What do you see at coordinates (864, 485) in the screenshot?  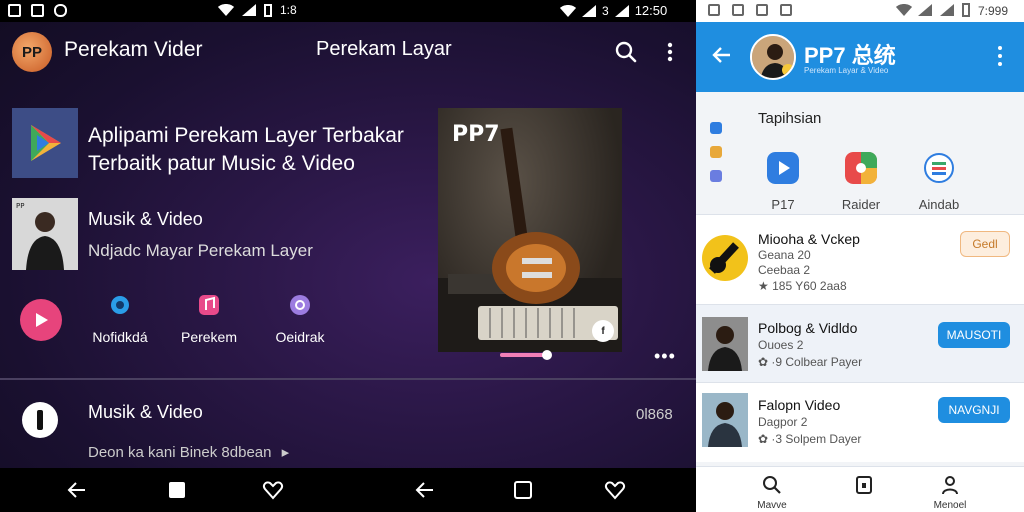 I see `tablet-icon` at bounding box center [864, 485].